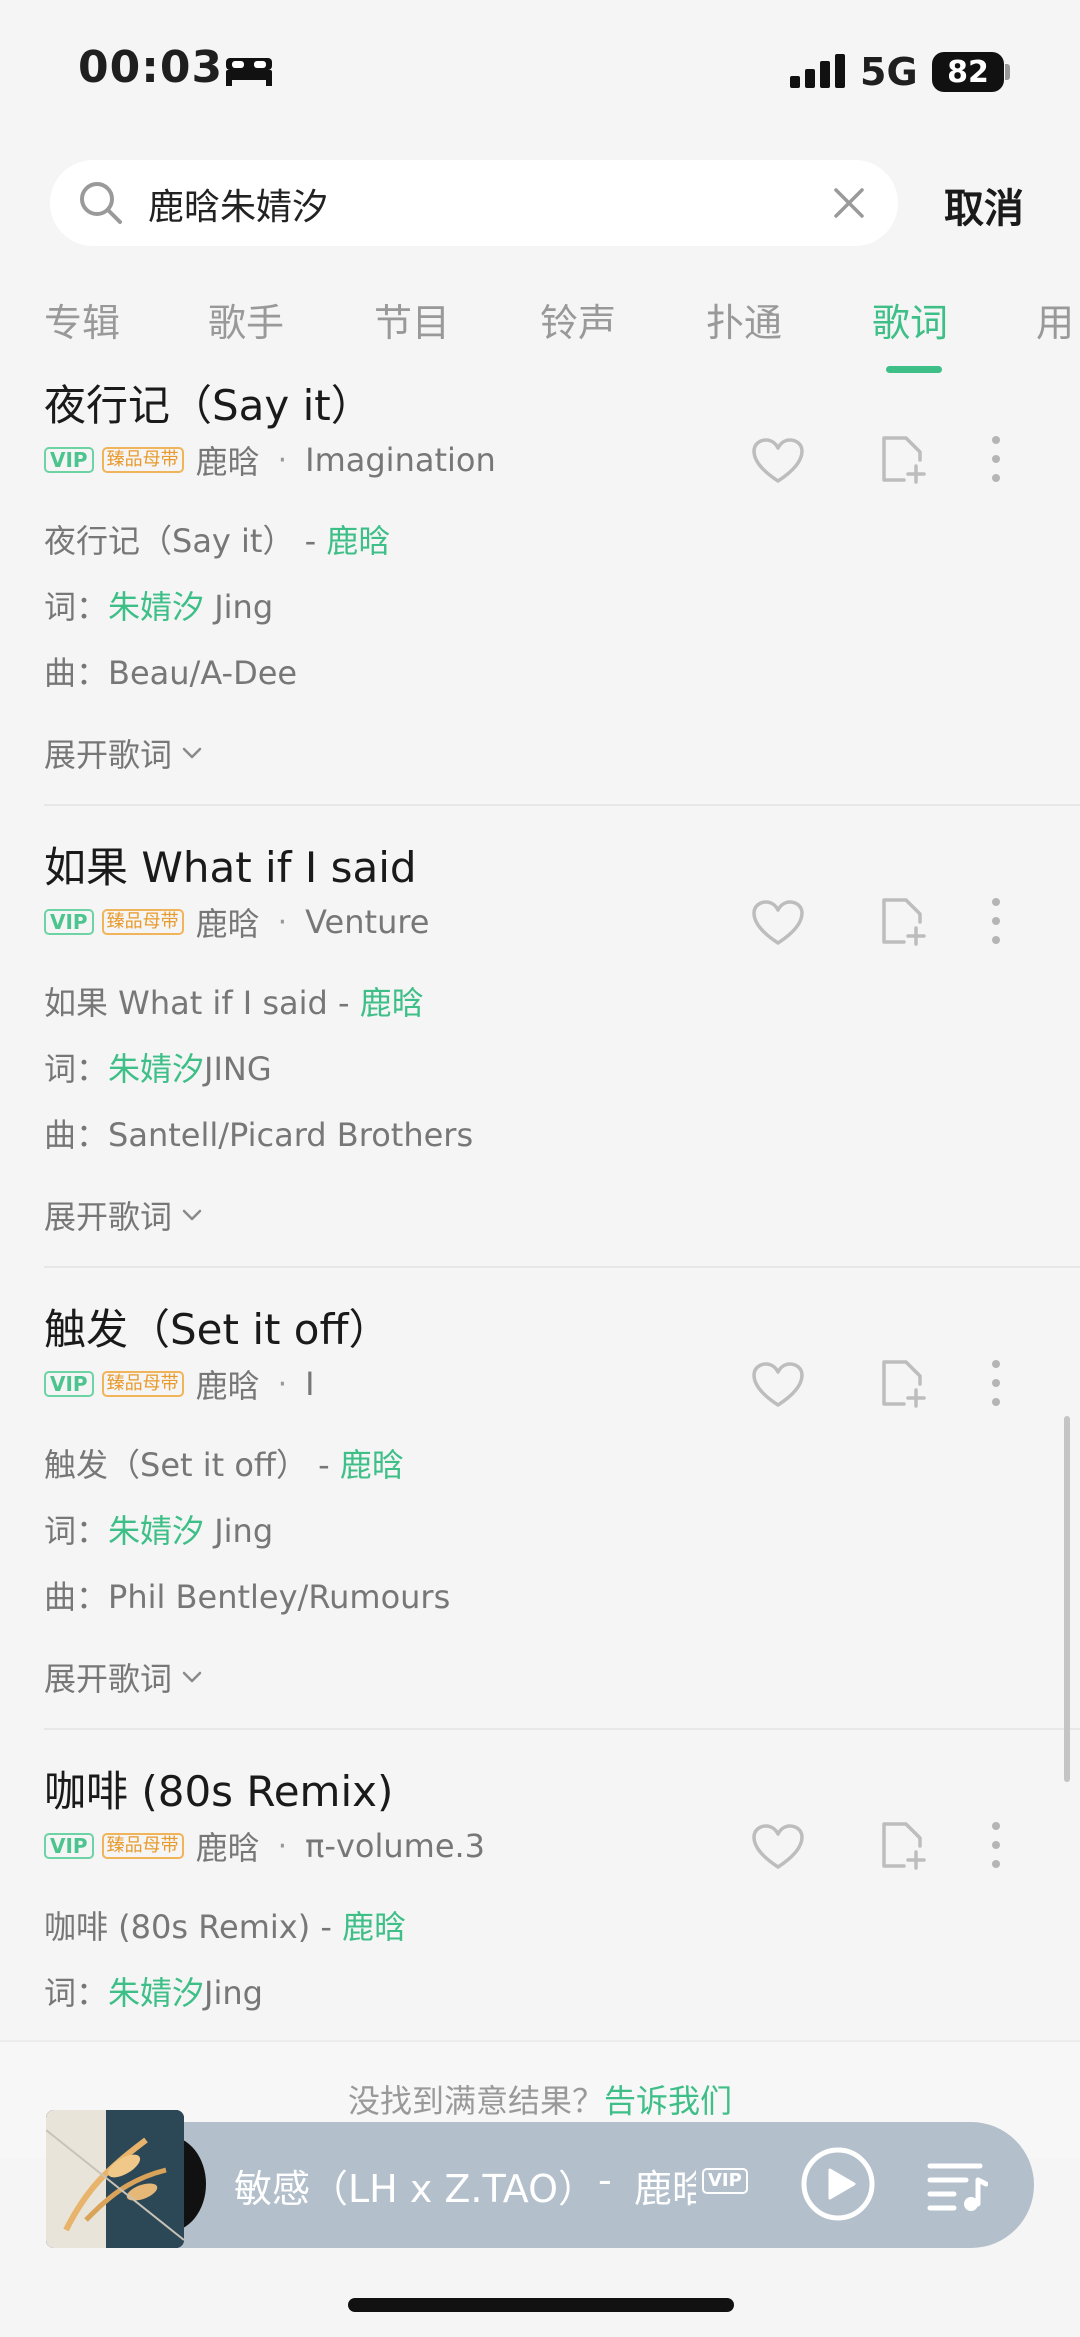 The image size is (1080, 2337). I want to click on network-type: 5G, so click(889, 72).